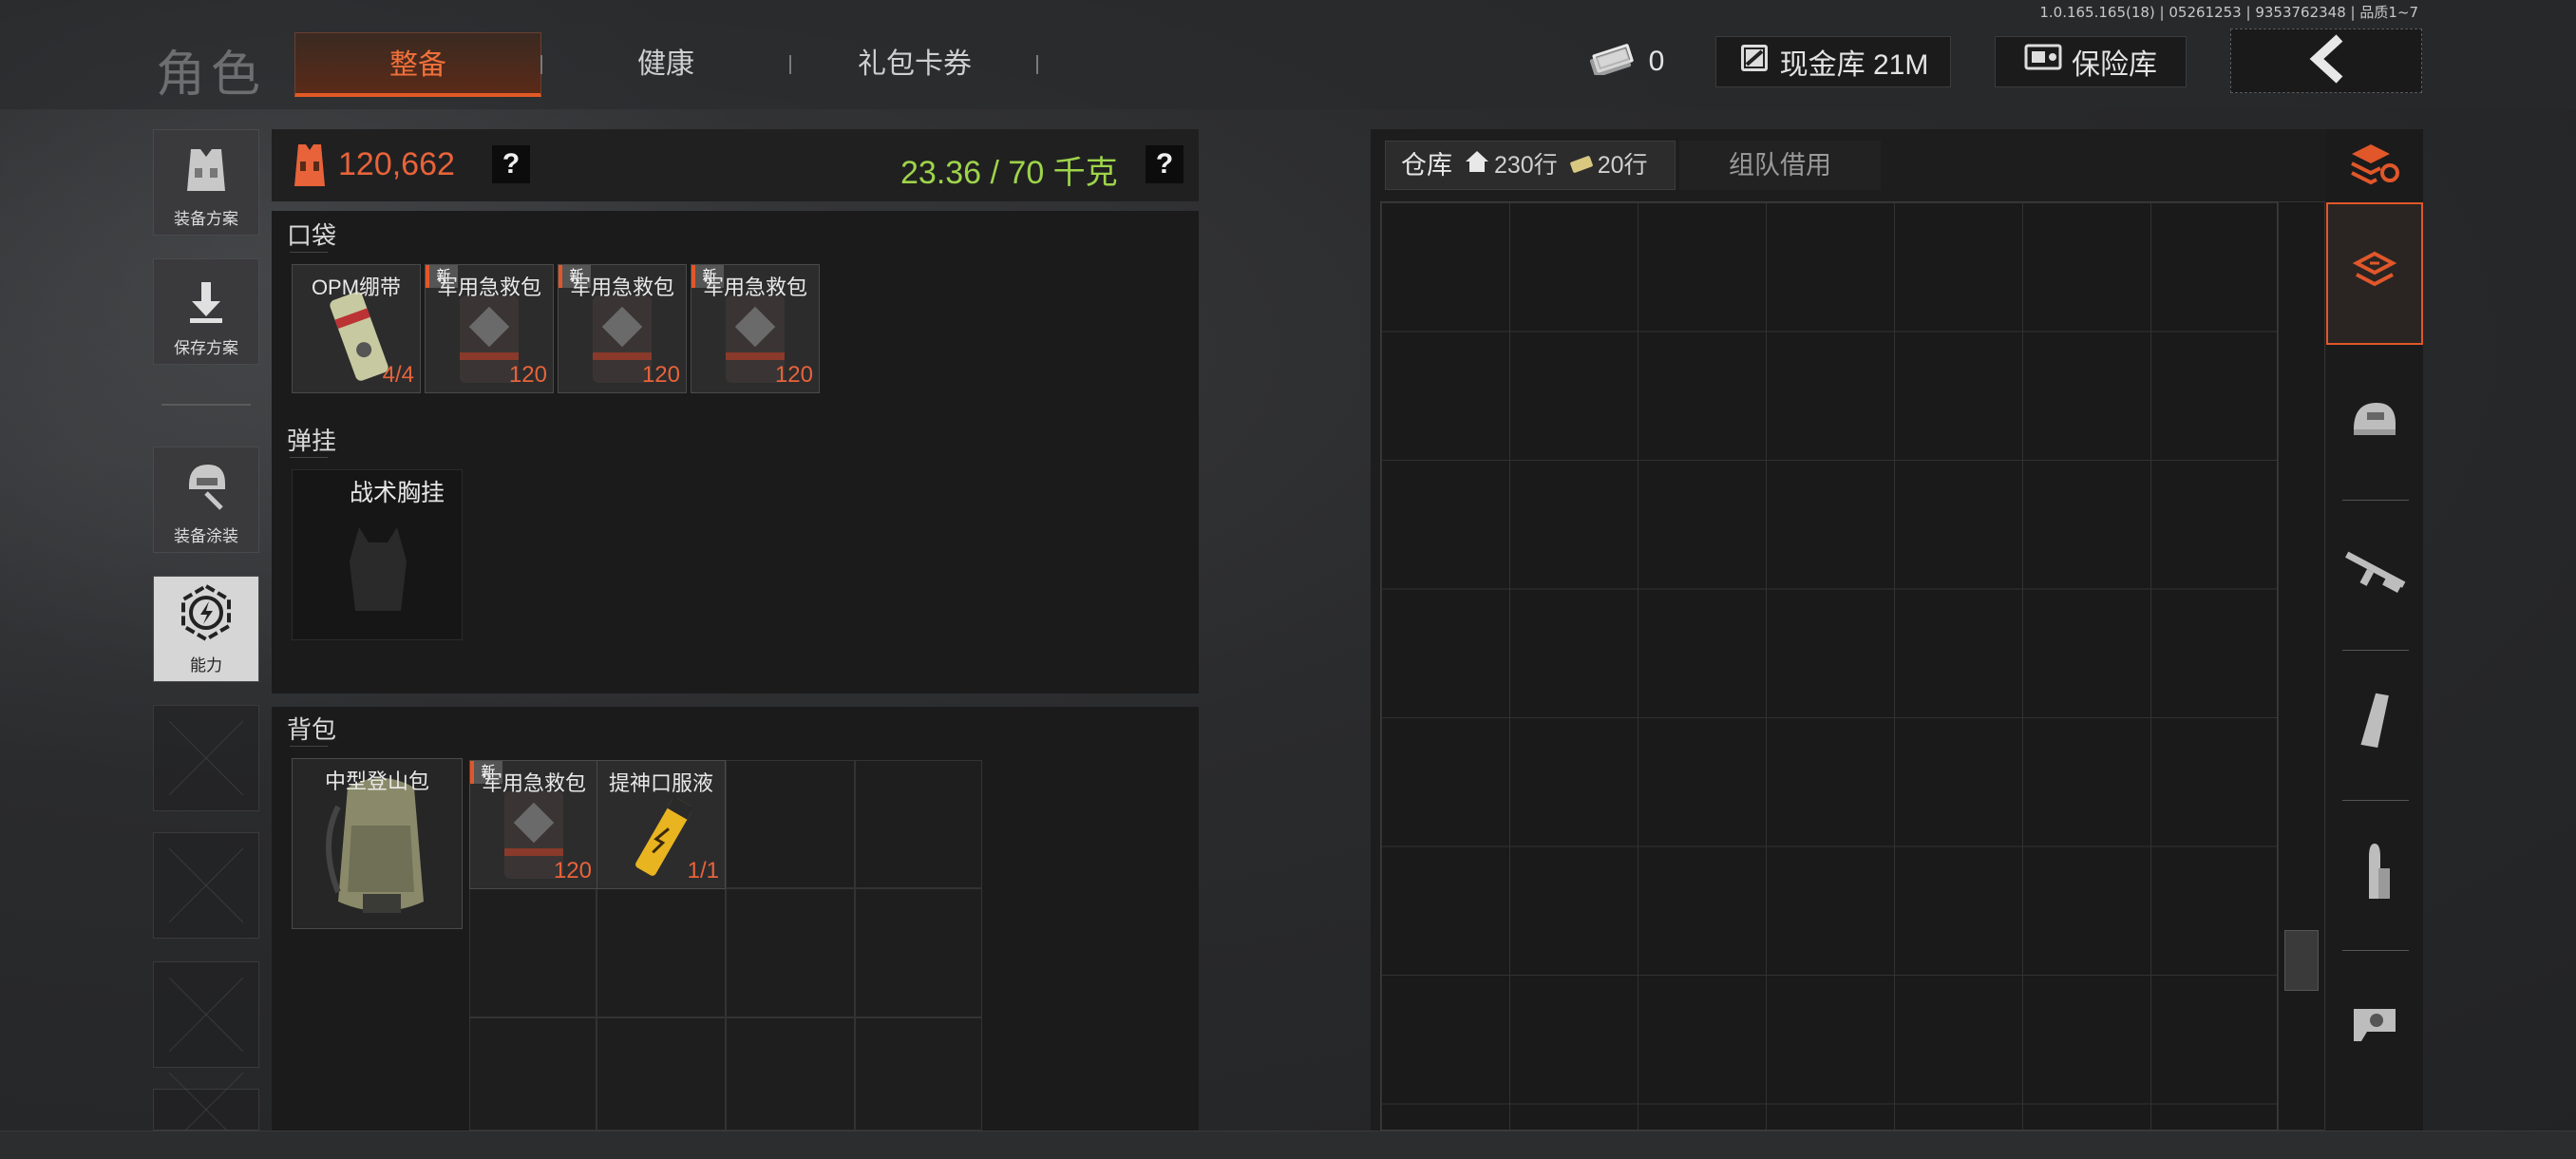 The image size is (2576, 1159). I want to click on loadout-preset-label: 装备方案, so click(206, 219).